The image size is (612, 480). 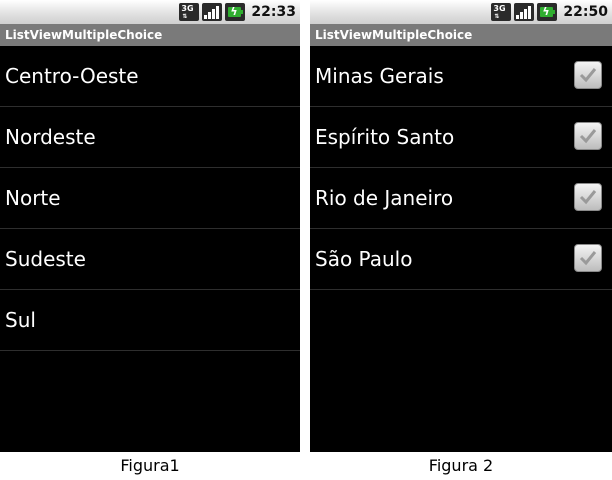 I want to click on status-icons: 3G ⇅ ϟ 22:33, so click(x=237, y=12).